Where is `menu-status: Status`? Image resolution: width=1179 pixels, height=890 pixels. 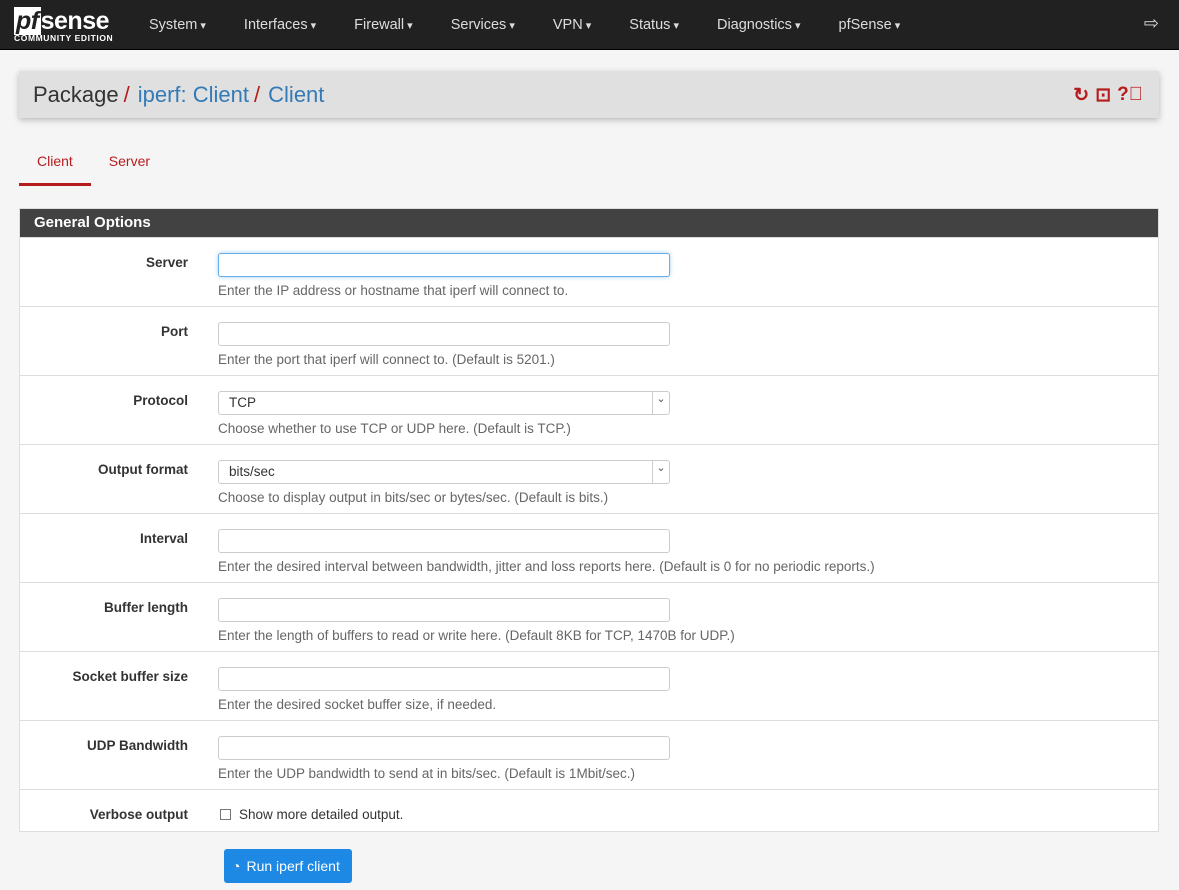 menu-status: Status is located at coordinates (654, 25).